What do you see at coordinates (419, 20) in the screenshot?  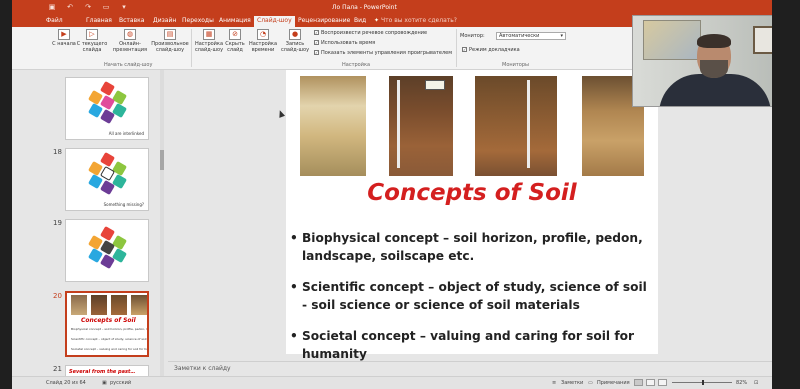 I see `tell-me-text: Что вы хотите сделать?` at bounding box center [419, 20].